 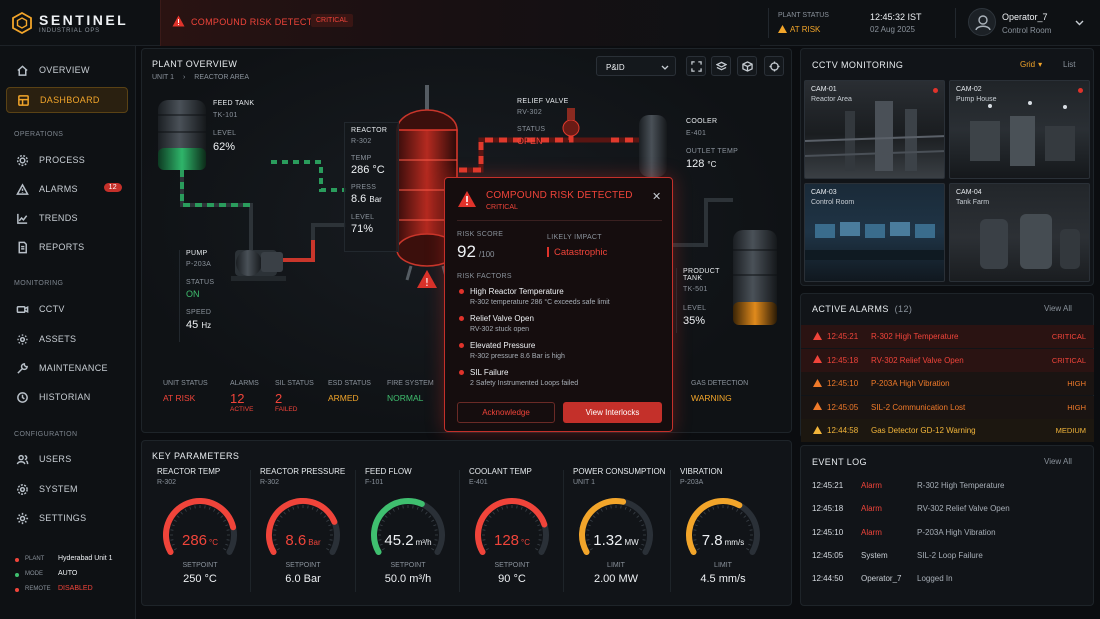 What do you see at coordinates (22, 70) in the screenshot?
I see `home-icon` at bounding box center [22, 70].